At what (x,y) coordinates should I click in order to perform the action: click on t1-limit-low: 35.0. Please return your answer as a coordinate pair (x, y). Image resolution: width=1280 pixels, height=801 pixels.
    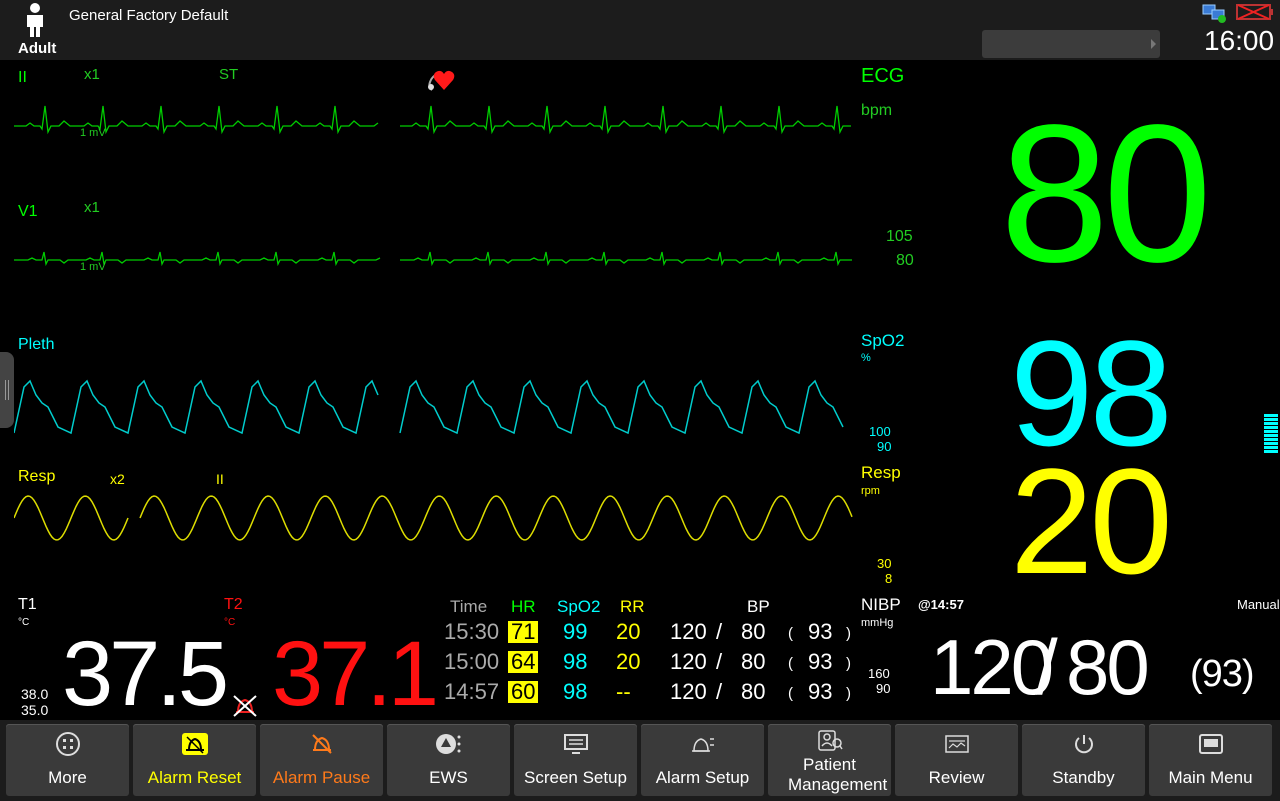
    Looking at the image, I should click on (35, 710).